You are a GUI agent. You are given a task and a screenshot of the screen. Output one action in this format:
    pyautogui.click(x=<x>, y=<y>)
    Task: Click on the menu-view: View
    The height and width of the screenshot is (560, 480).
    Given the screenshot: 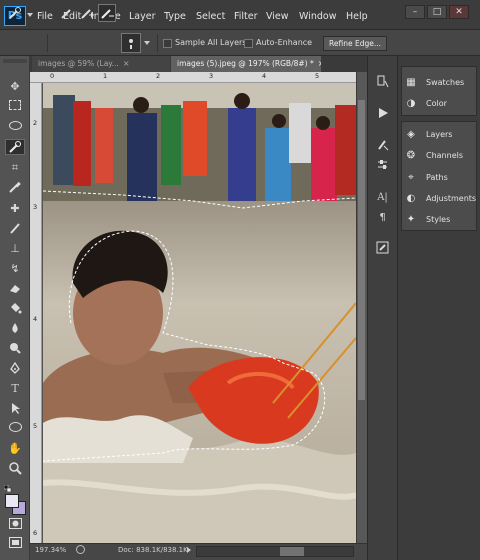 What is the action you would take?
    pyautogui.click(x=277, y=16)
    